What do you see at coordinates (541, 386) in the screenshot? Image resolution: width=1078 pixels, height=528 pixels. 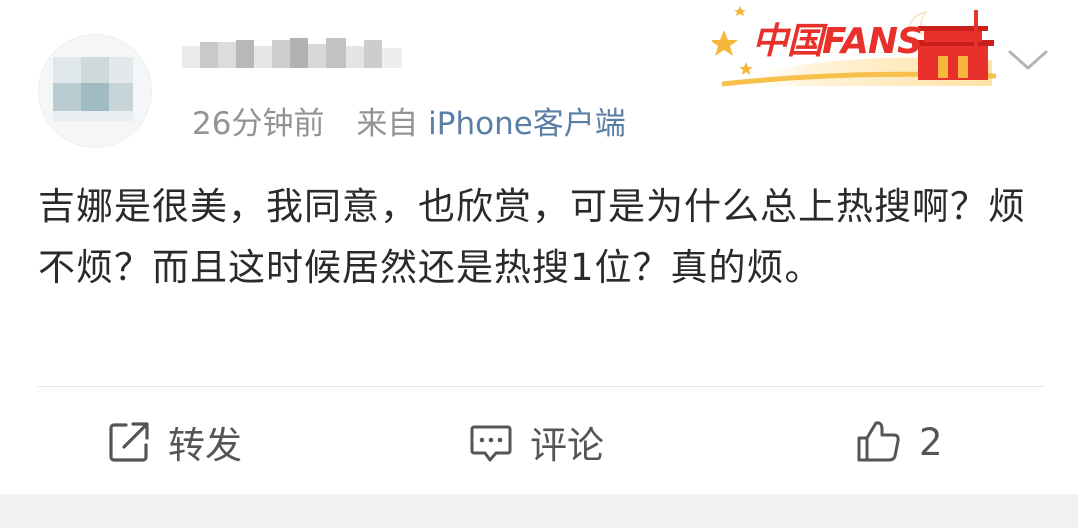 I see `divider` at bounding box center [541, 386].